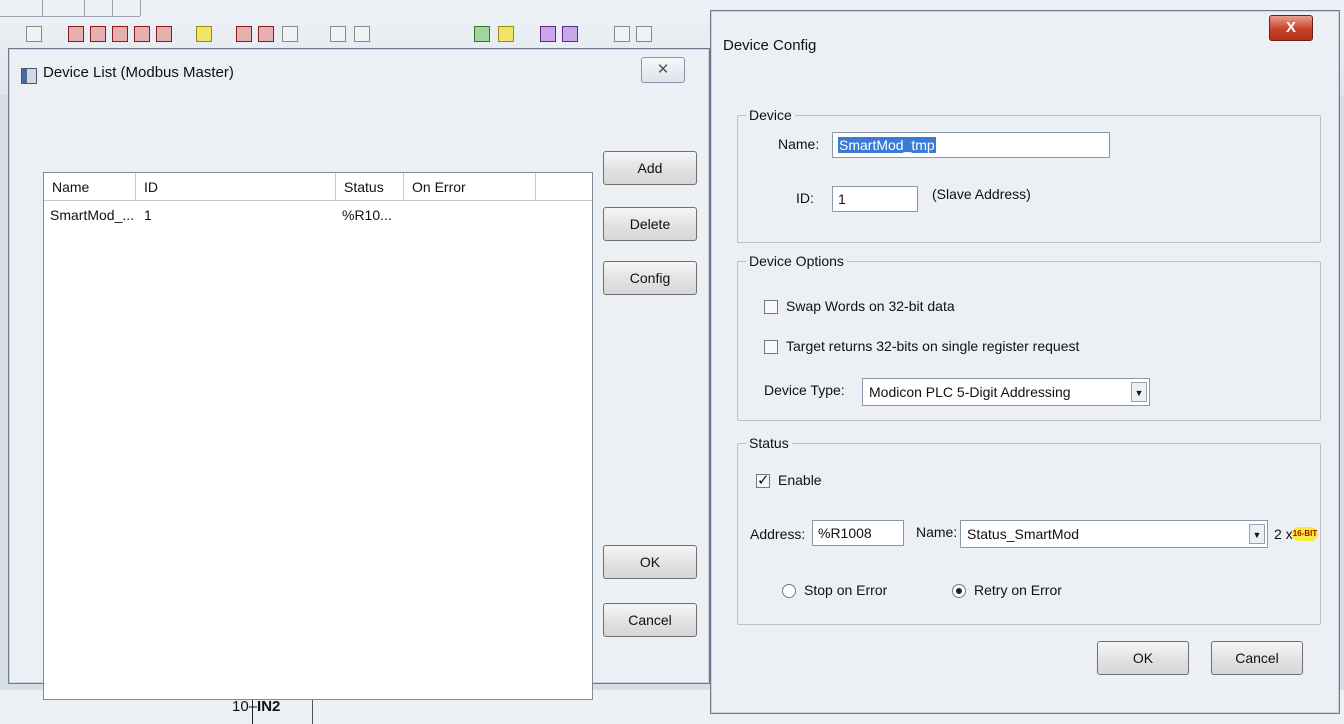 The image size is (1344, 724). What do you see at coordinates (763, 480) in the screenshot?
I see `enable-checkbox: ✓` at bounding box center [763, 480].